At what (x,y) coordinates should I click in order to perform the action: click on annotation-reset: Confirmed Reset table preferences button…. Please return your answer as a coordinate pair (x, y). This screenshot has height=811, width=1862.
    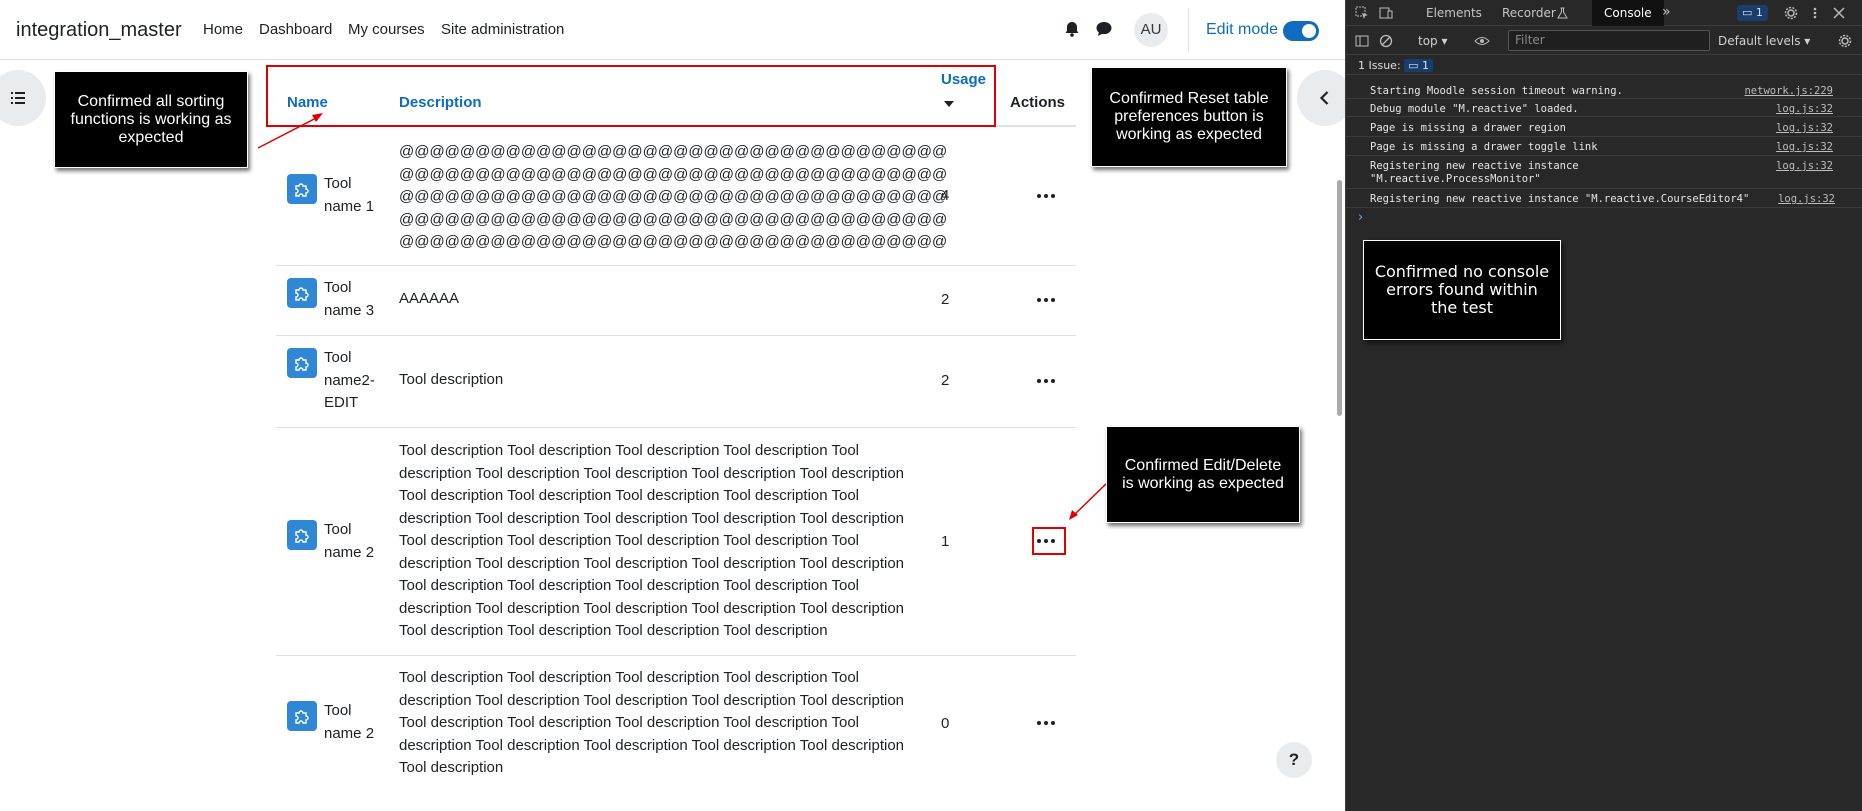
    Looking at the image, I should click on (1189, 117).